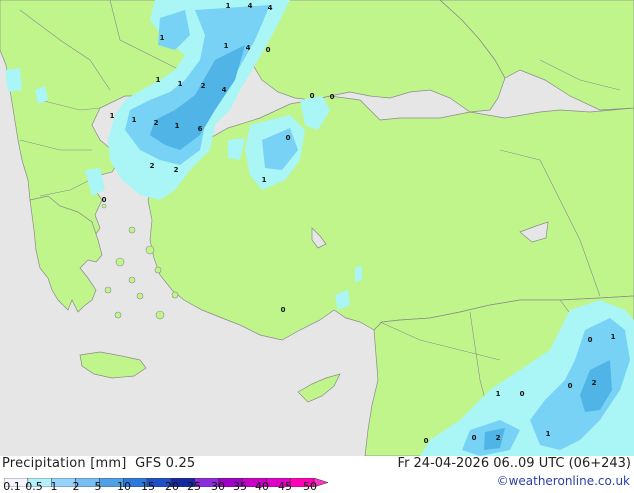 The width and height of the screenshot is (634, 493). Describe the element at coordinates (285, 486) in the screenshot. I see `legend-tick-label: 45` at that location.